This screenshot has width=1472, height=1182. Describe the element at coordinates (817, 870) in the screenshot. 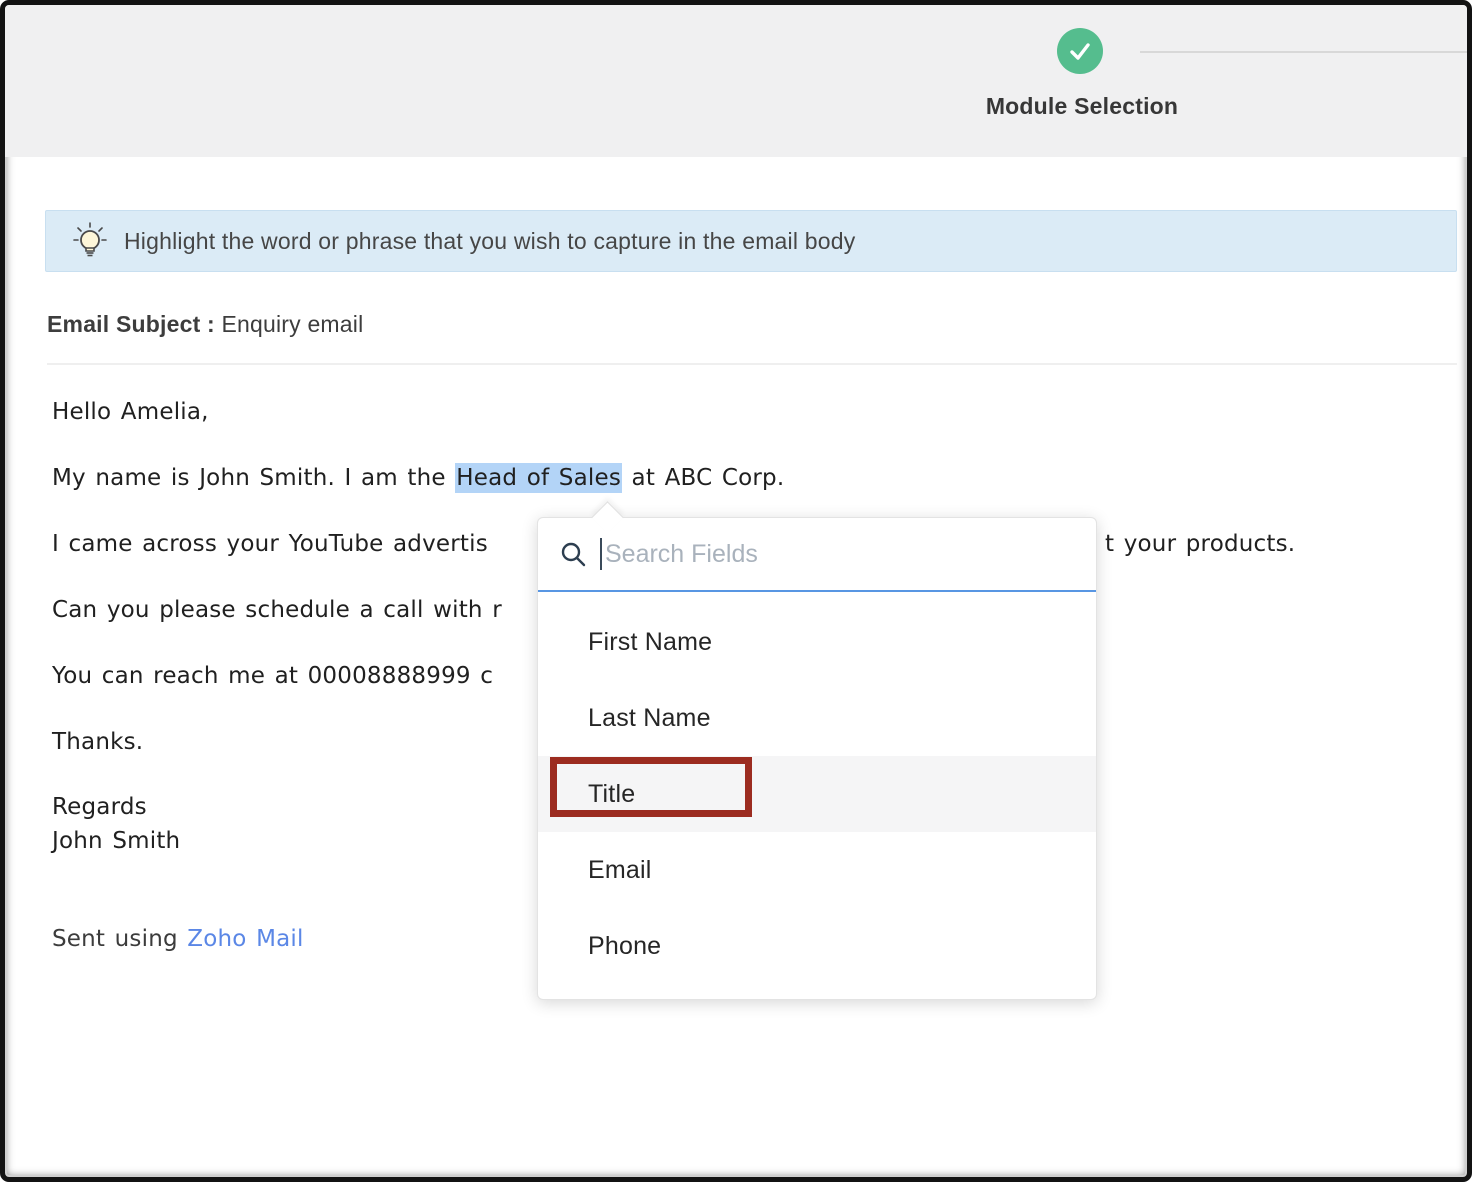

I see `dropdown-item-email: Email` at that location.